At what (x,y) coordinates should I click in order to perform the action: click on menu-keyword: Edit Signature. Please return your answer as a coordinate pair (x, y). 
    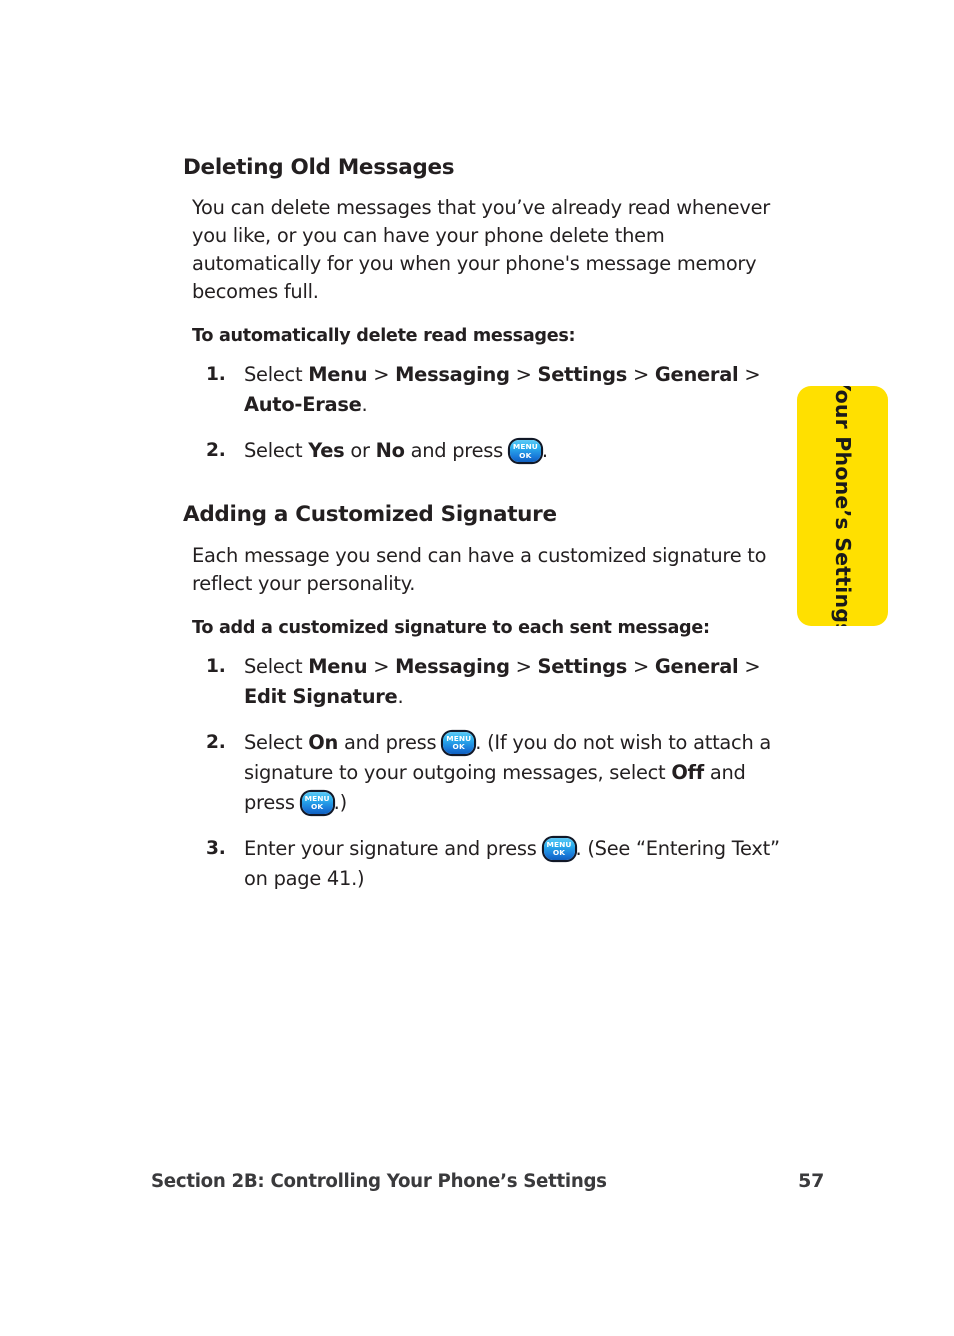
    Looking at the image, I should click on (321, 696).